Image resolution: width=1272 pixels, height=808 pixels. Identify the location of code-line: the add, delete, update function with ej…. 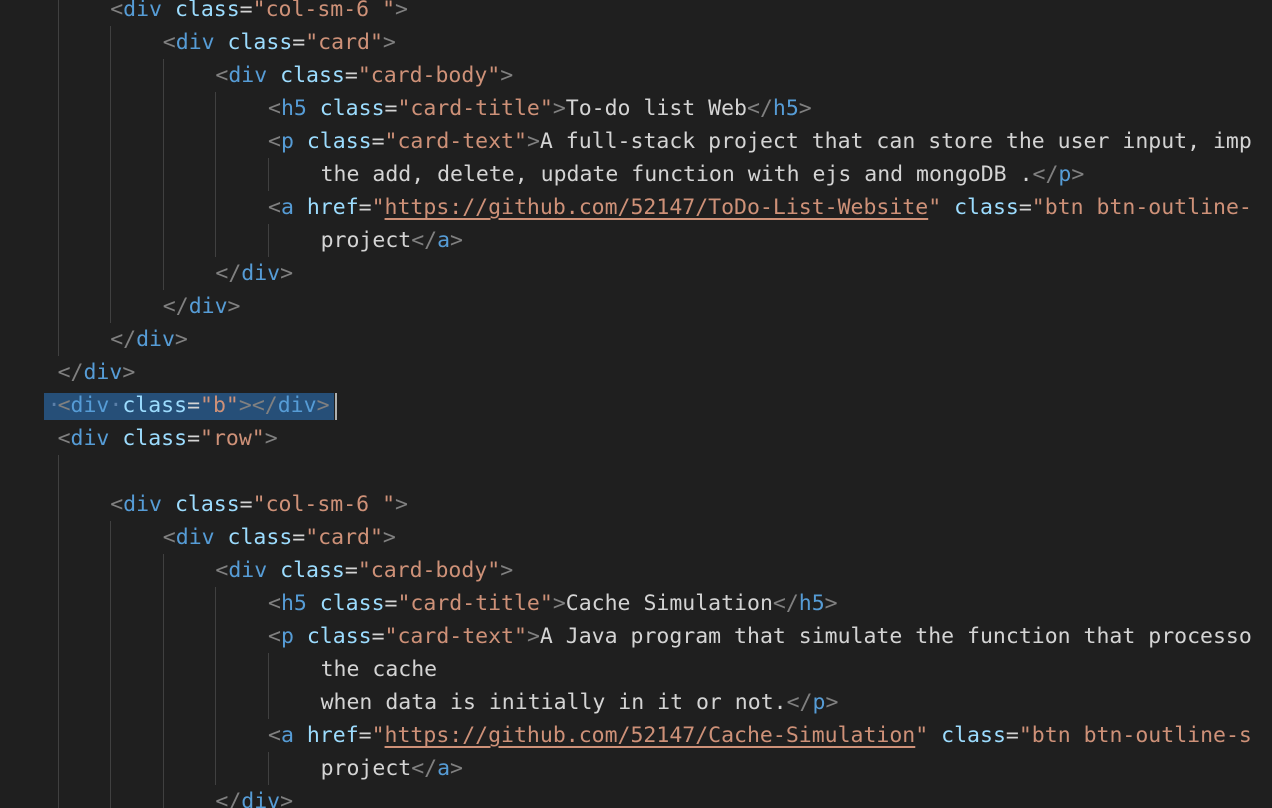
(703, 174).